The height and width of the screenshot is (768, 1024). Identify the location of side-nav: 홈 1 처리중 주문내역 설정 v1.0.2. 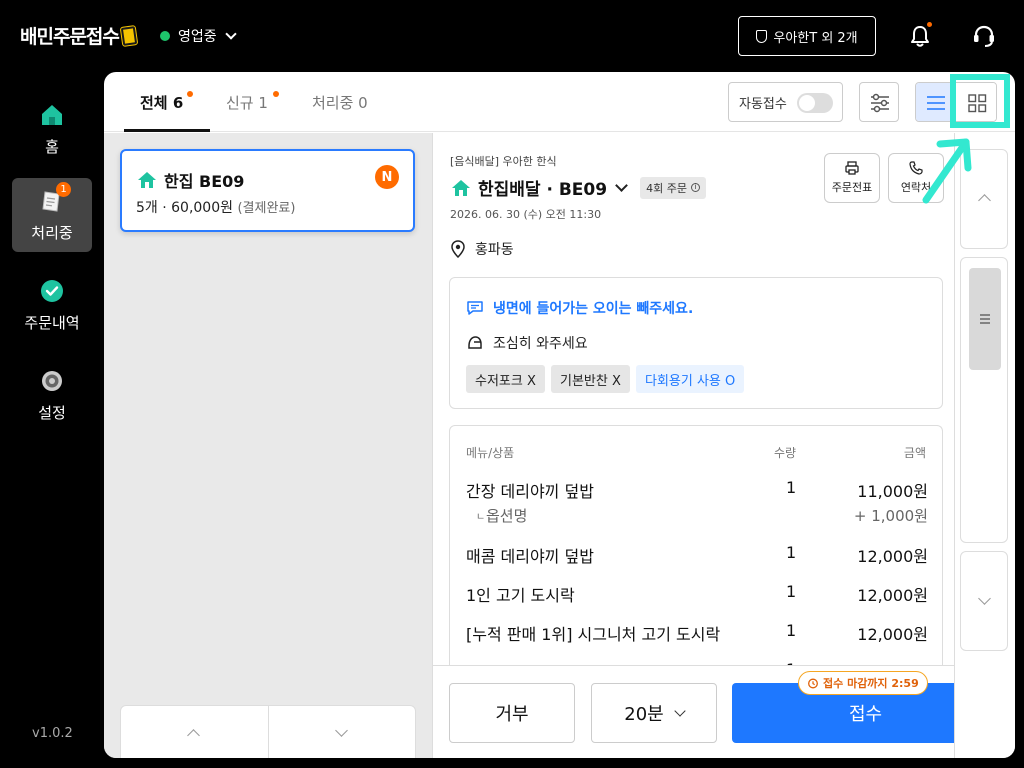
(52, 420).